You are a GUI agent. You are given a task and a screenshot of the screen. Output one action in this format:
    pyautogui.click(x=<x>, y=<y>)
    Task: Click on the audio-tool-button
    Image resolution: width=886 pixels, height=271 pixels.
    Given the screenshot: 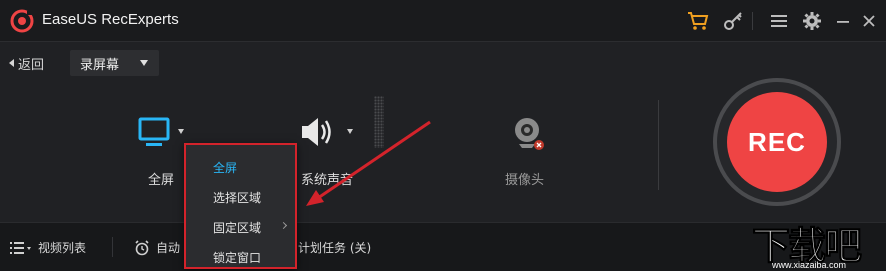 What is the action you would take?
    pyautogui.click(x=330, y=136)
    